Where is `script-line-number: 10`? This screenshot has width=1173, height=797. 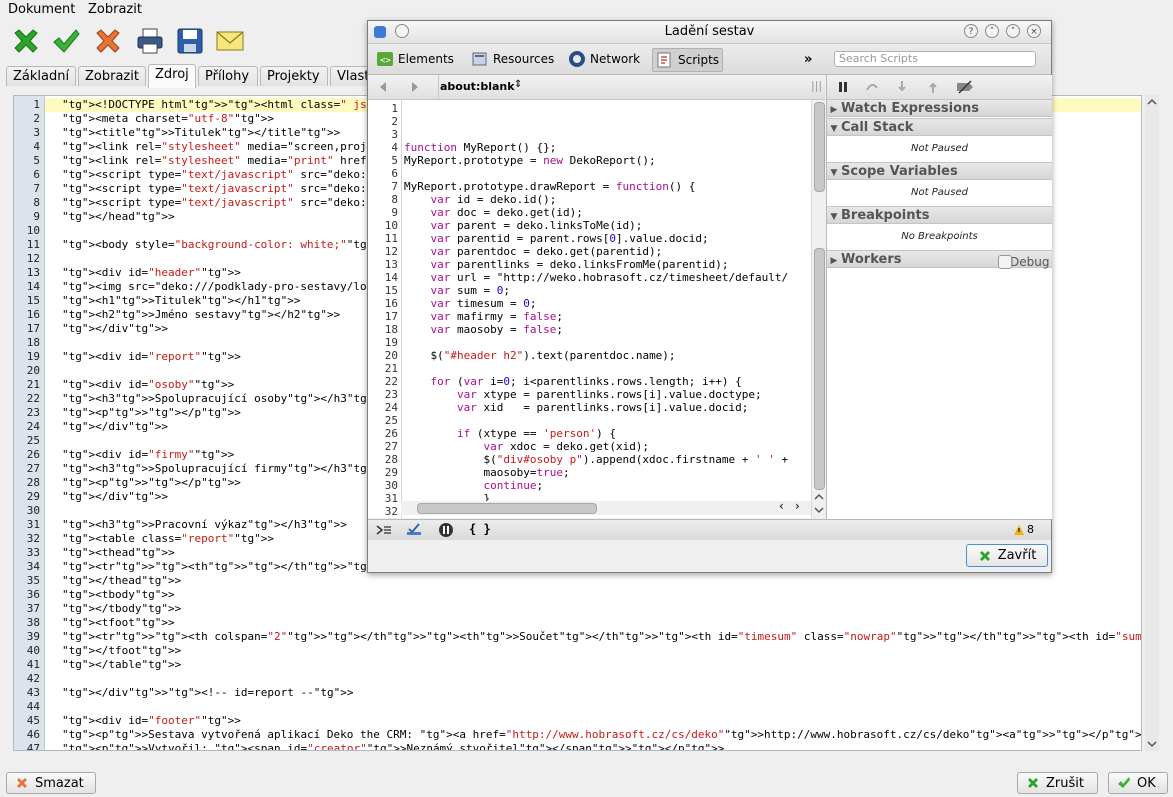 script-line-number: 10 is located at coordinates (384, 225).